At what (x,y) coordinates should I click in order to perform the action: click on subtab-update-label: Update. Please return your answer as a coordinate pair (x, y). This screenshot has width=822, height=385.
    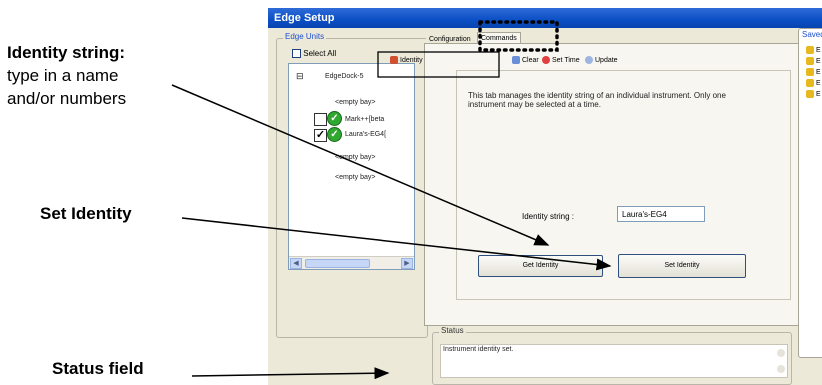
    Looking at the image, I should click on (606, 60).